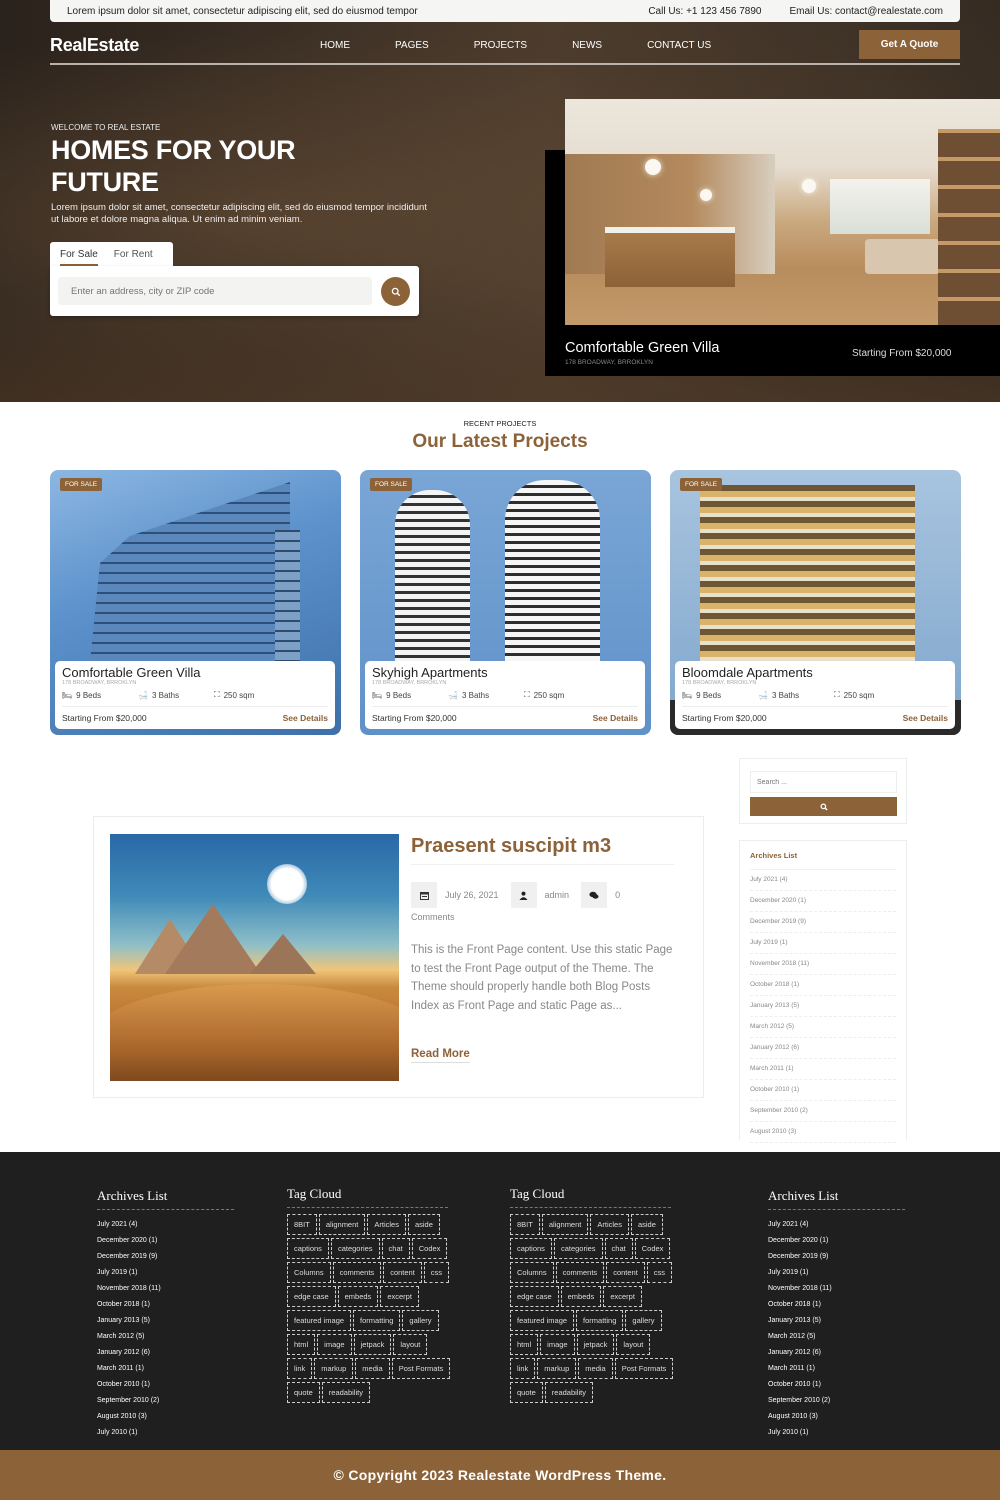  What do you see at coordinates (823, 1111) in the screenshot?
I see `archive-link: September 2010 (2)` at bounding box center [823, 1111].